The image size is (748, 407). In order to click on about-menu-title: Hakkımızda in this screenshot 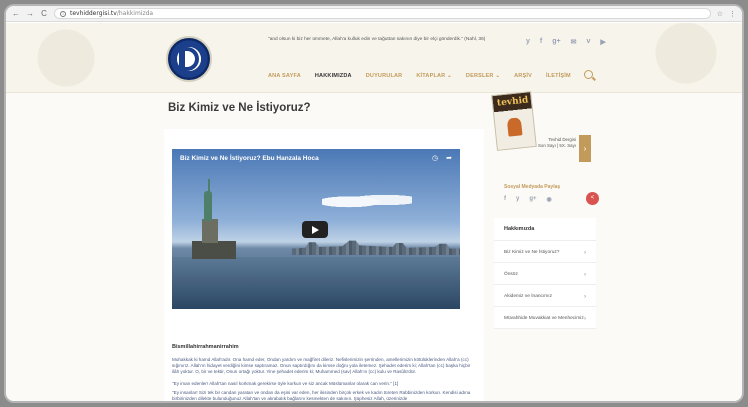, I will do `click(545, 229)`.